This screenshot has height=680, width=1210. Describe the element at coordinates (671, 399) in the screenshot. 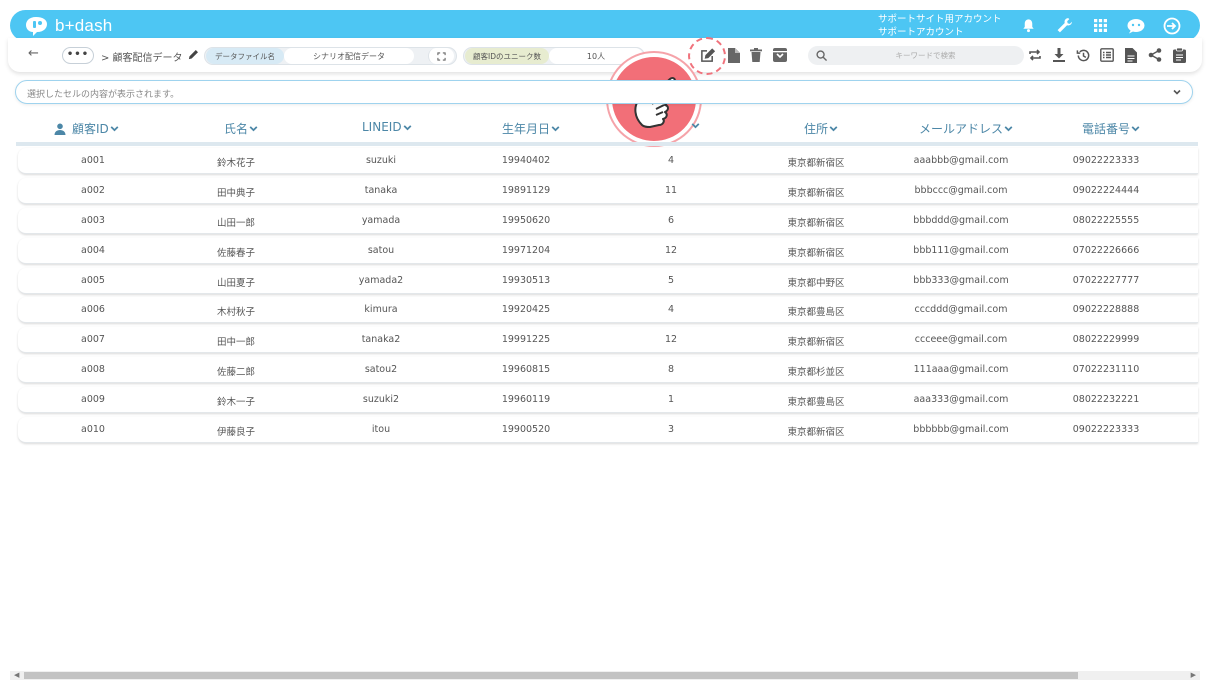

I see `cell-count: 1` at that location.